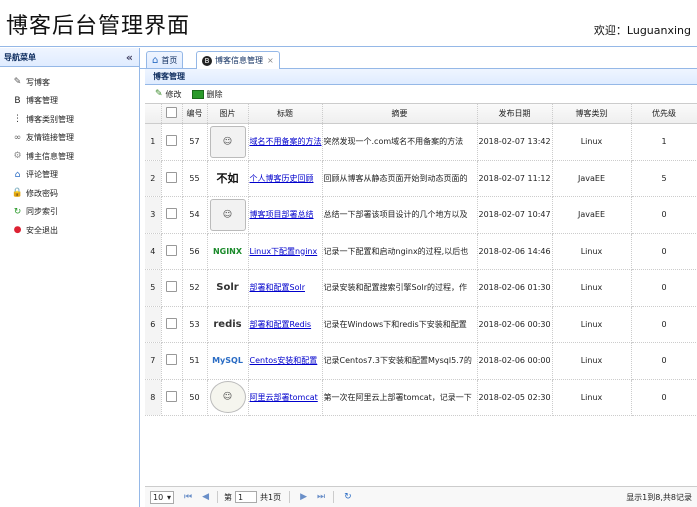  What do you see at coordinates (400, 361) in the screenshot?
I see `blog-summary: 记录Centos7.3下安装和配置Mysql5.7的` at bounding box center [400, 361].